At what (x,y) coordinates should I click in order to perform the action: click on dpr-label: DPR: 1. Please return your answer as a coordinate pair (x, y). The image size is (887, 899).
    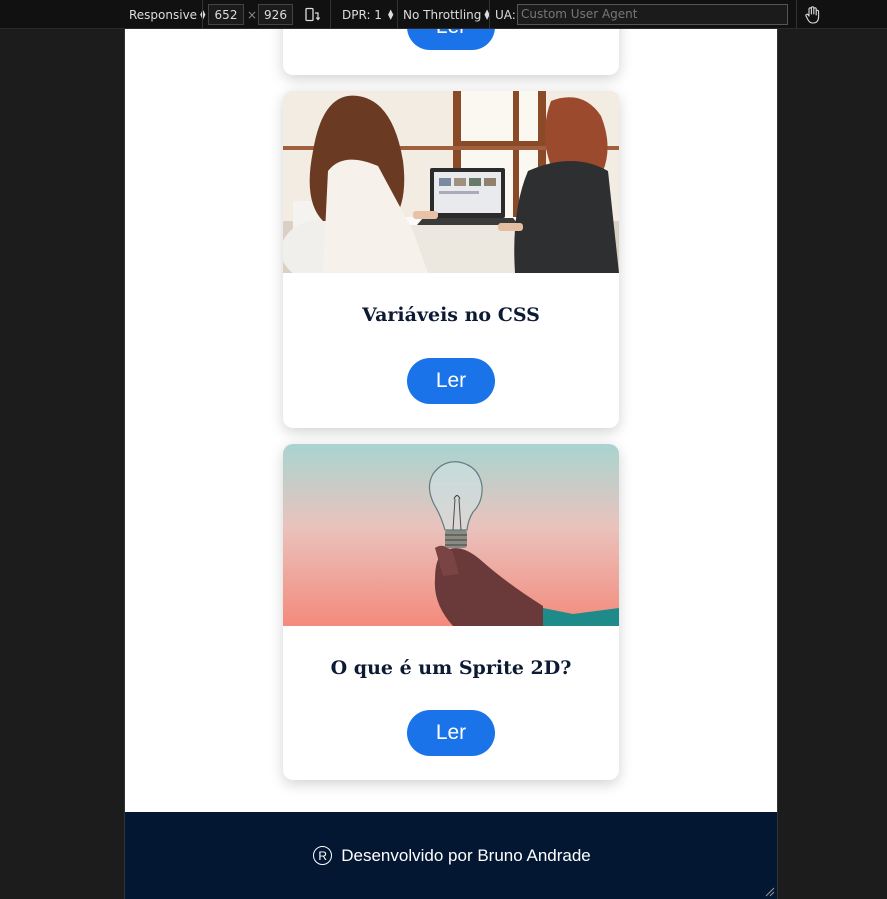
    Looking at the image, I should click on (362, 14).